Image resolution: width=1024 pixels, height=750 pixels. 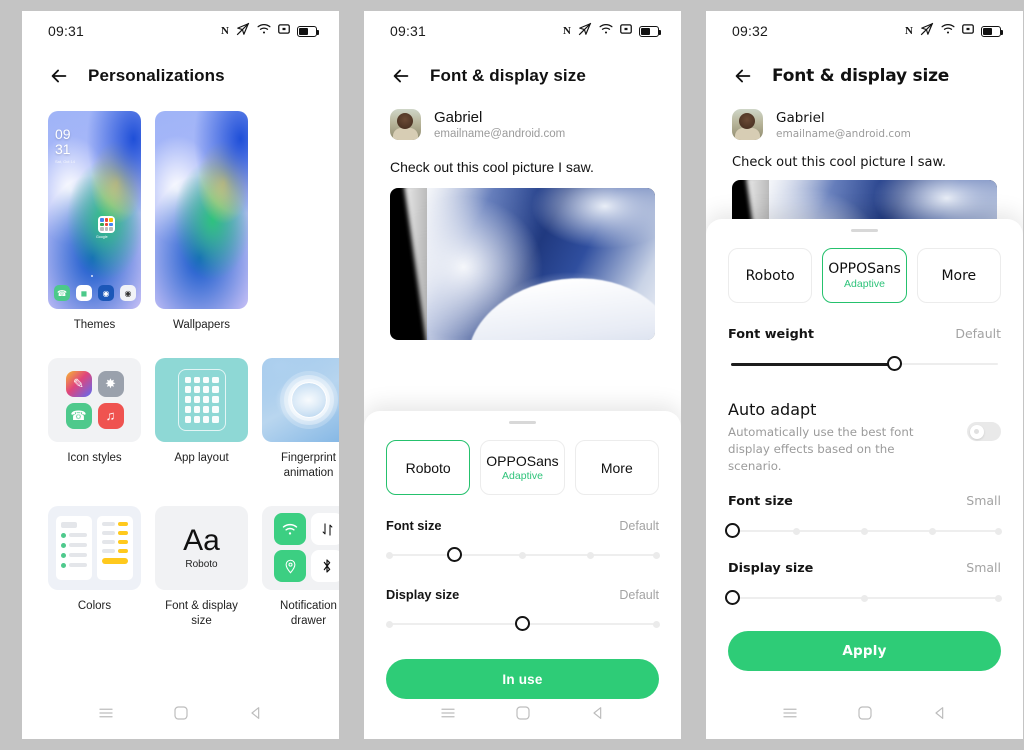 What do you see at coordinates (243, 31) in the screenshot?
I see `location-off-icon` at bounding box center [243, 31].